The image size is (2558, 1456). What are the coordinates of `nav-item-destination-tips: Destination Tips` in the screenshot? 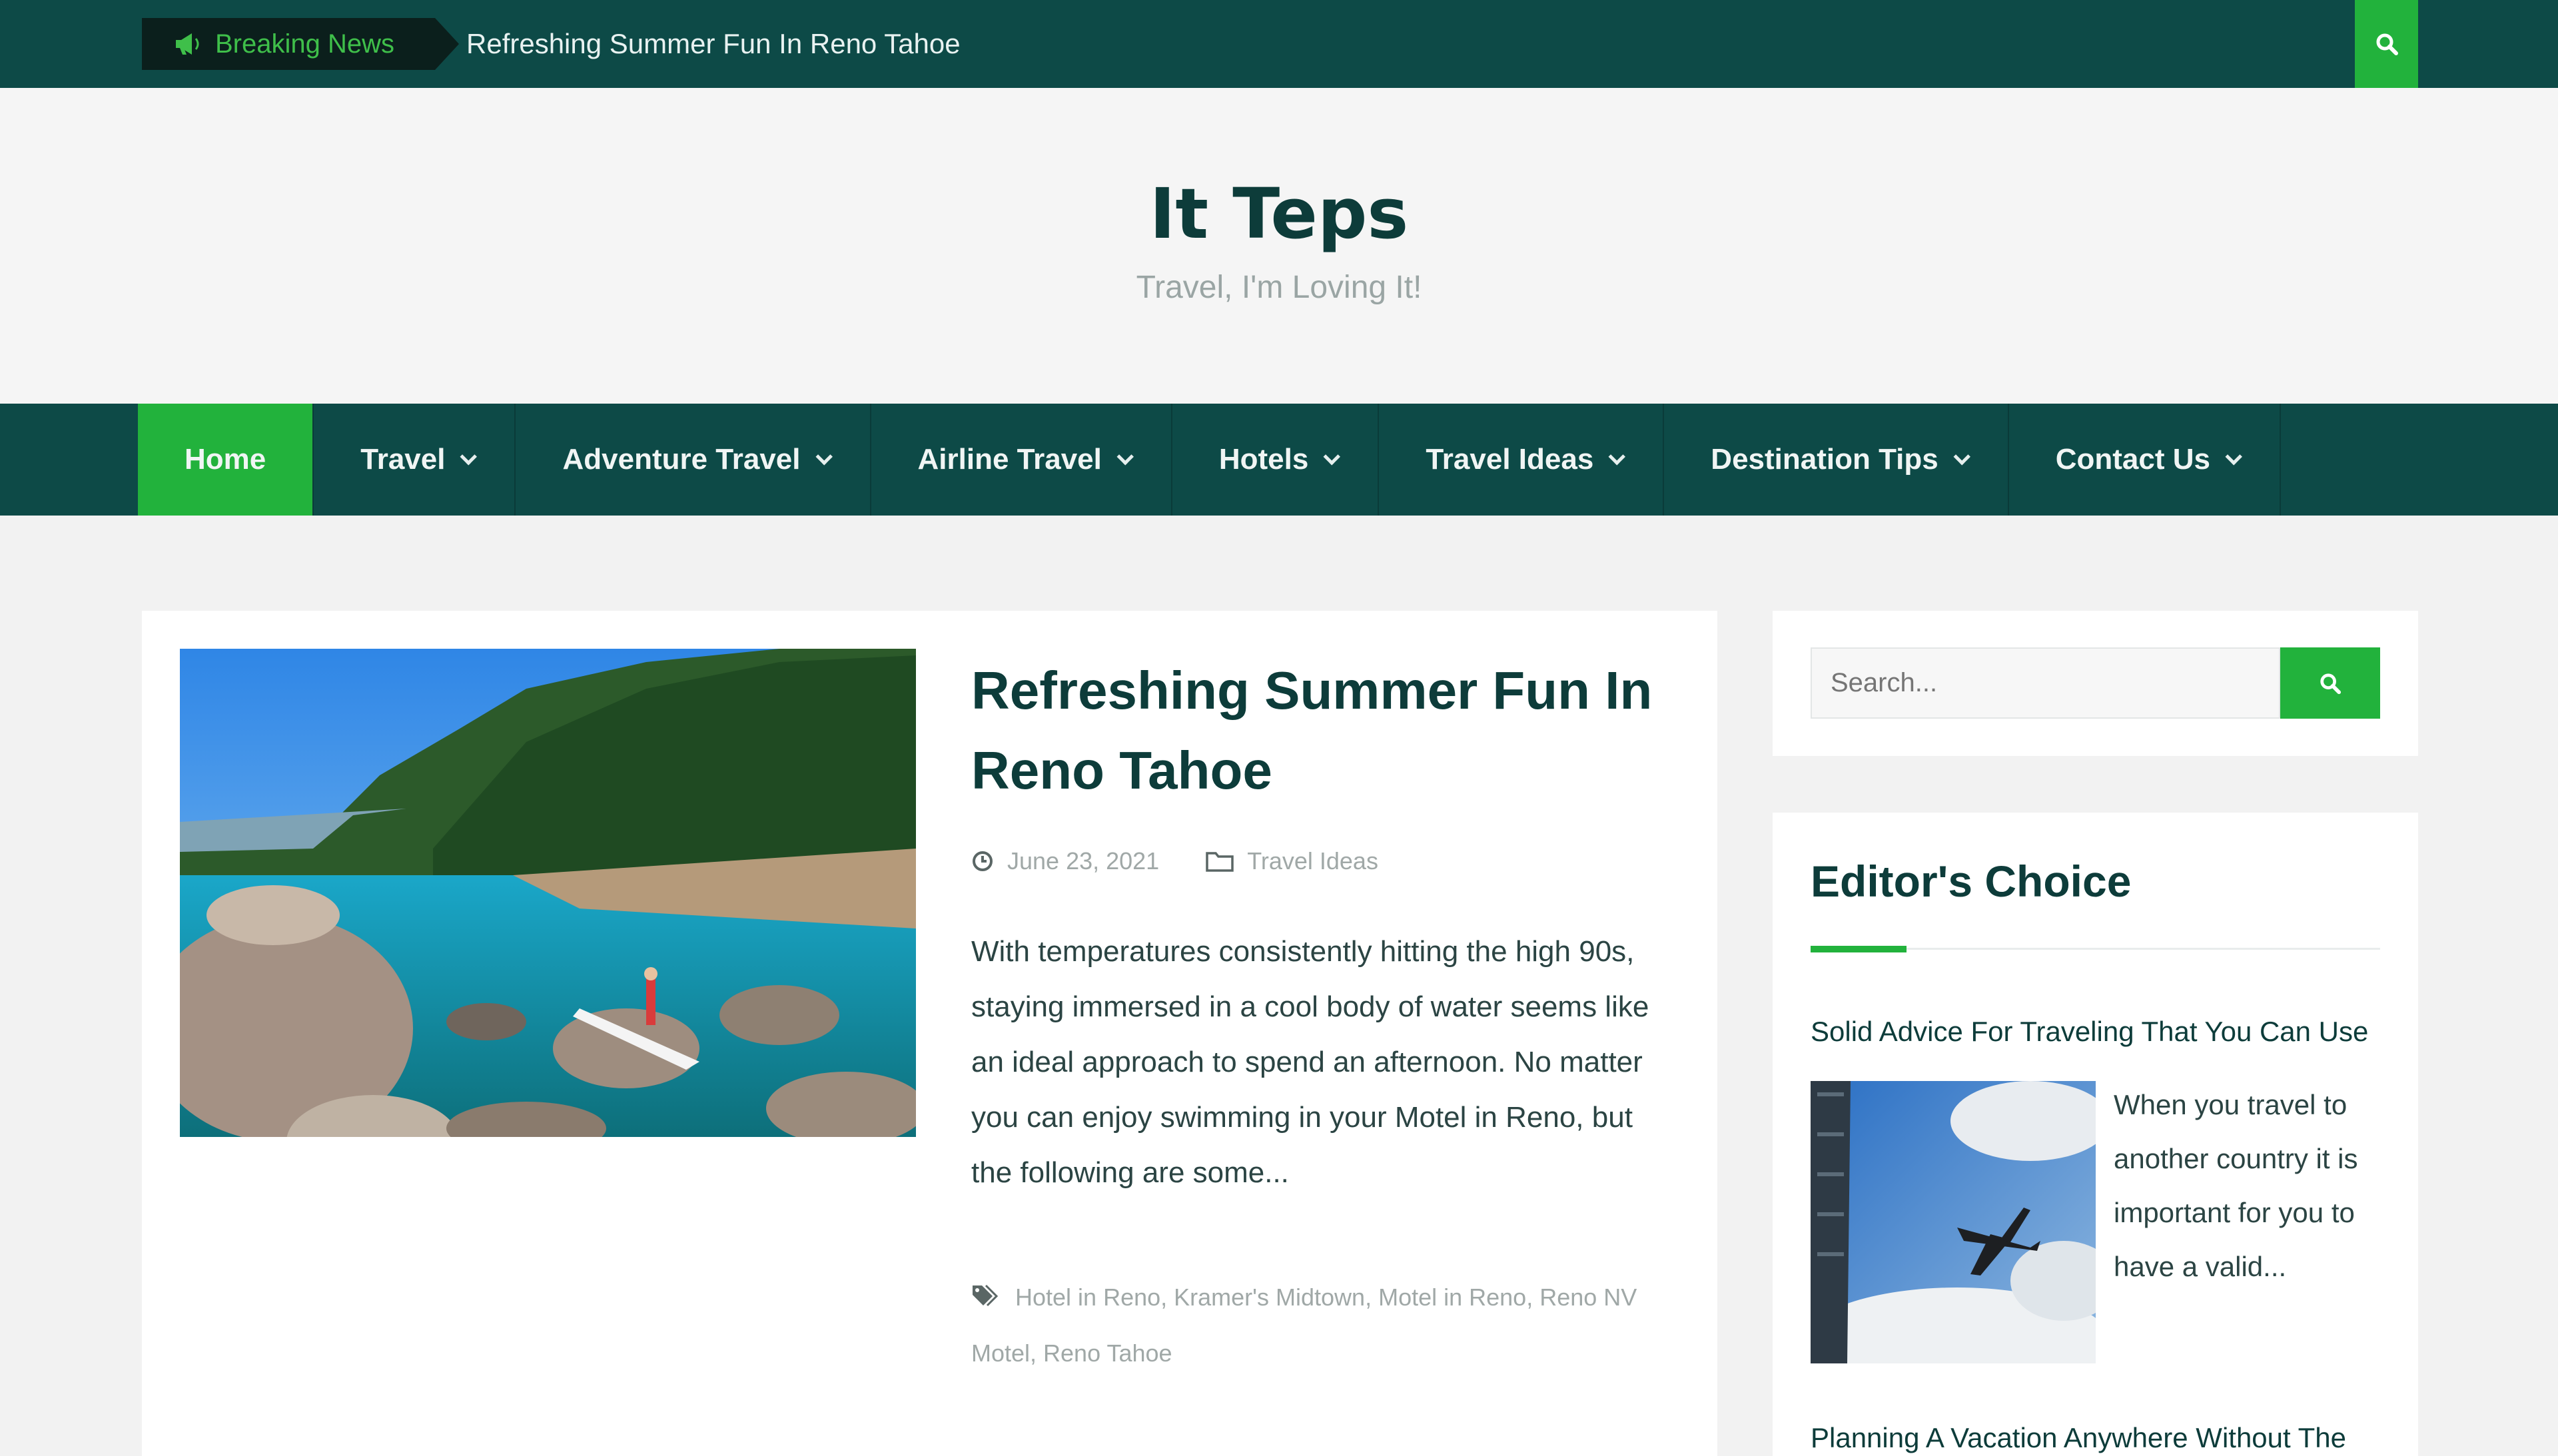 It's located at (1836, 460).